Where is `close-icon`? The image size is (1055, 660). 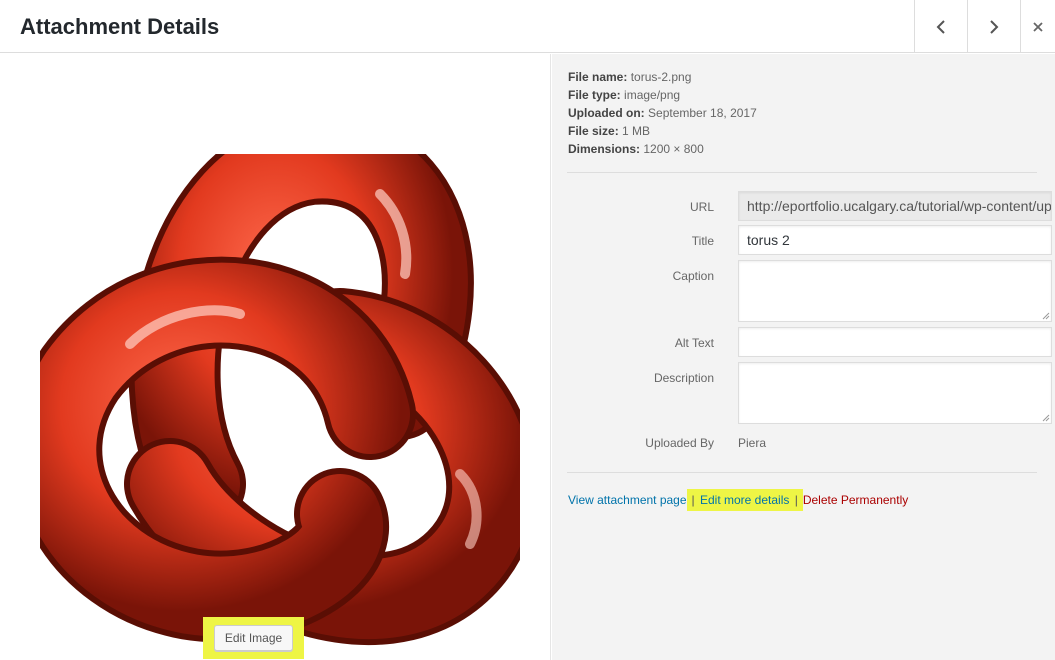
close-icon is located at coordinates (1038, 26).